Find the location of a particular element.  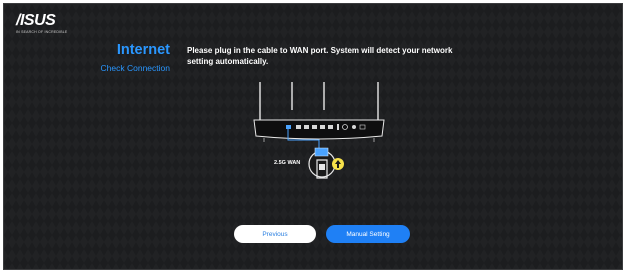

manual-setting-button: Manual Setting is located at coordinates (368, 234).